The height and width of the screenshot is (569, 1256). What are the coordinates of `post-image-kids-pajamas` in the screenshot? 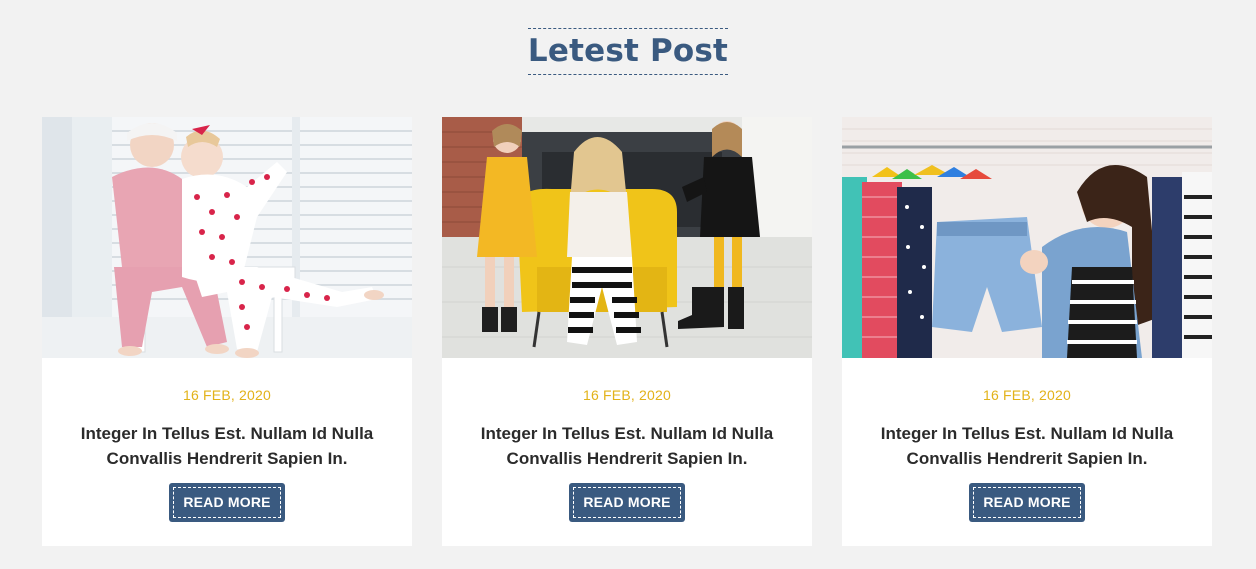 It's located at (227, 237).